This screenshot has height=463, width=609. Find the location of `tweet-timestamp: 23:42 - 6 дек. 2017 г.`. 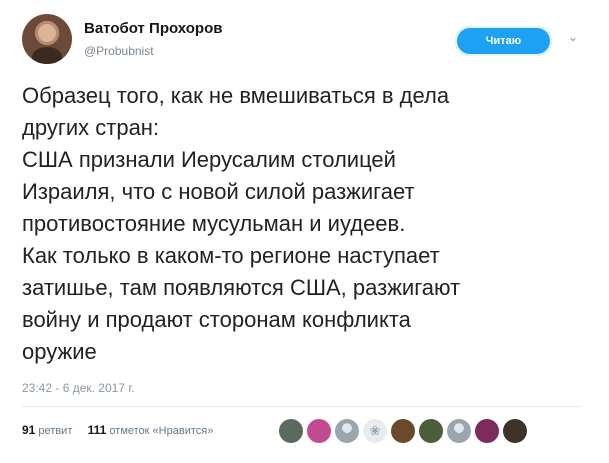

tweet-timestamp: 23:42 - 6 дек. 2017 г. is located at coordinates (78, 388).